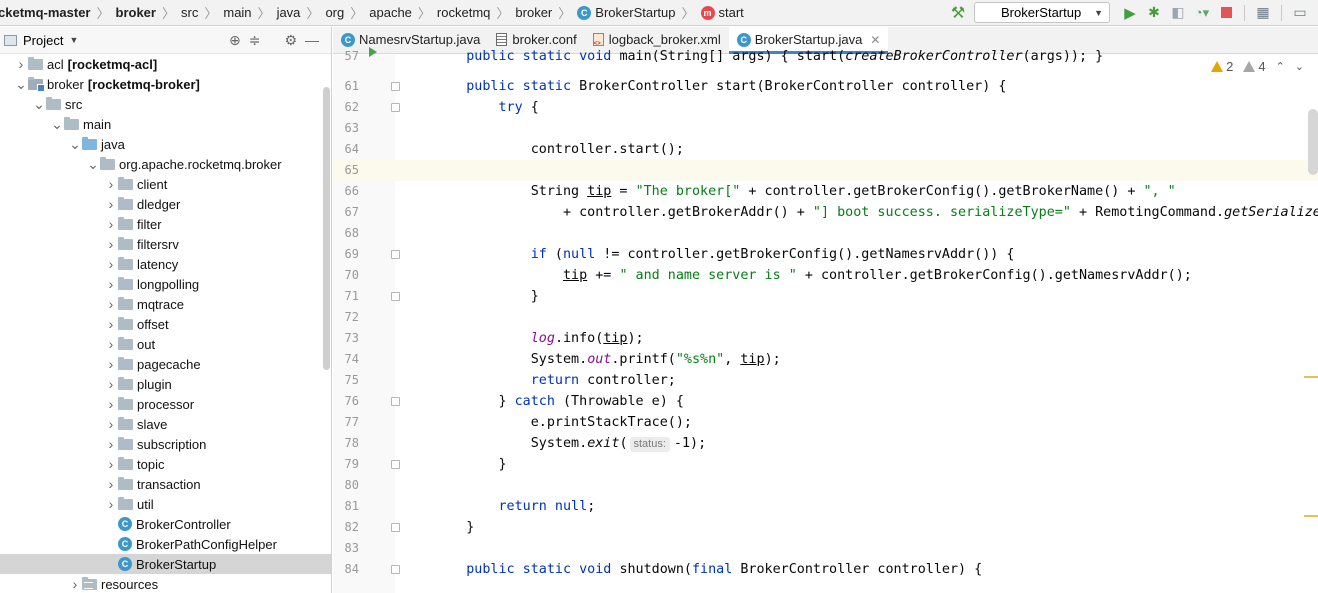 This screenshot has width=1318, height=593. Describe the element at coordinates (1299, 66) in the screenshot. I see `next-highlight-icon: ⌄` at that location.